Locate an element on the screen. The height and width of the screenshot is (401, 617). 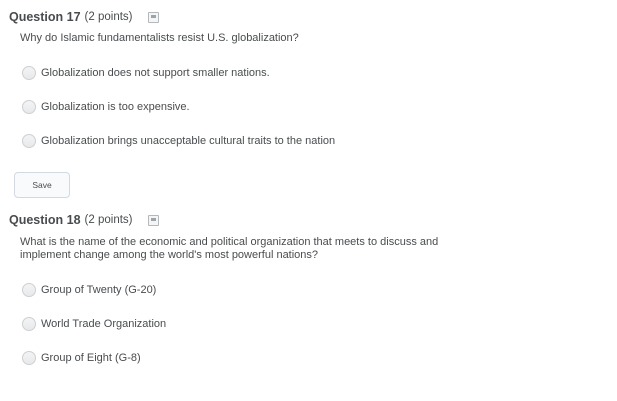
question-18-points: (2 points) is located at coordinates (108, 220).